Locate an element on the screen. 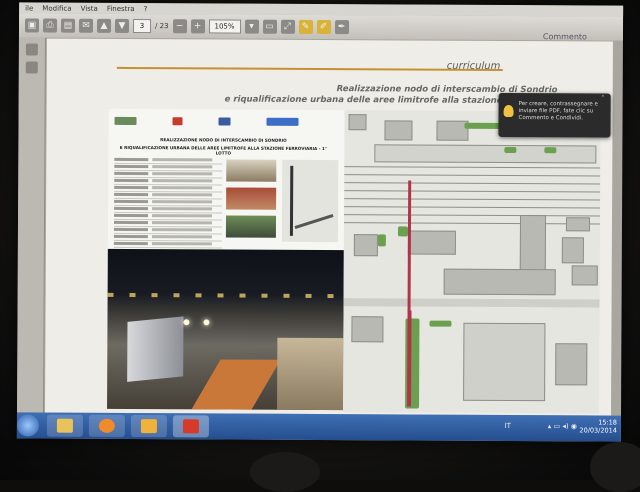 The height and width of the screenshot is (492, 640). taskbar-explorer is located at coordinates (64, 425).